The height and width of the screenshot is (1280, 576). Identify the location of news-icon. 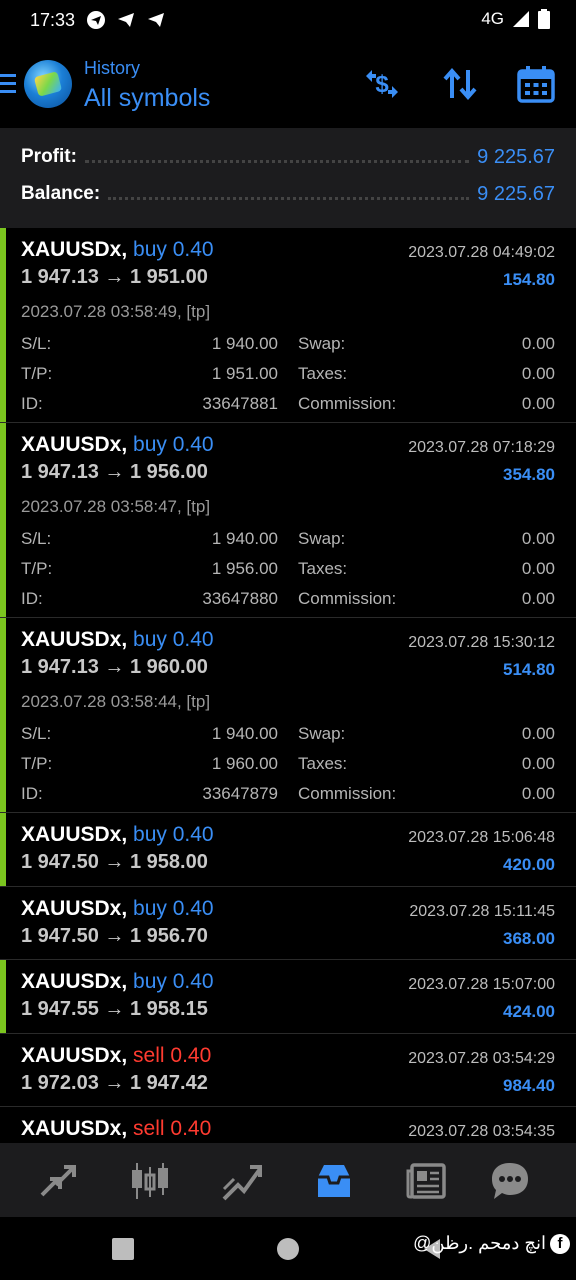
(426, 1181).